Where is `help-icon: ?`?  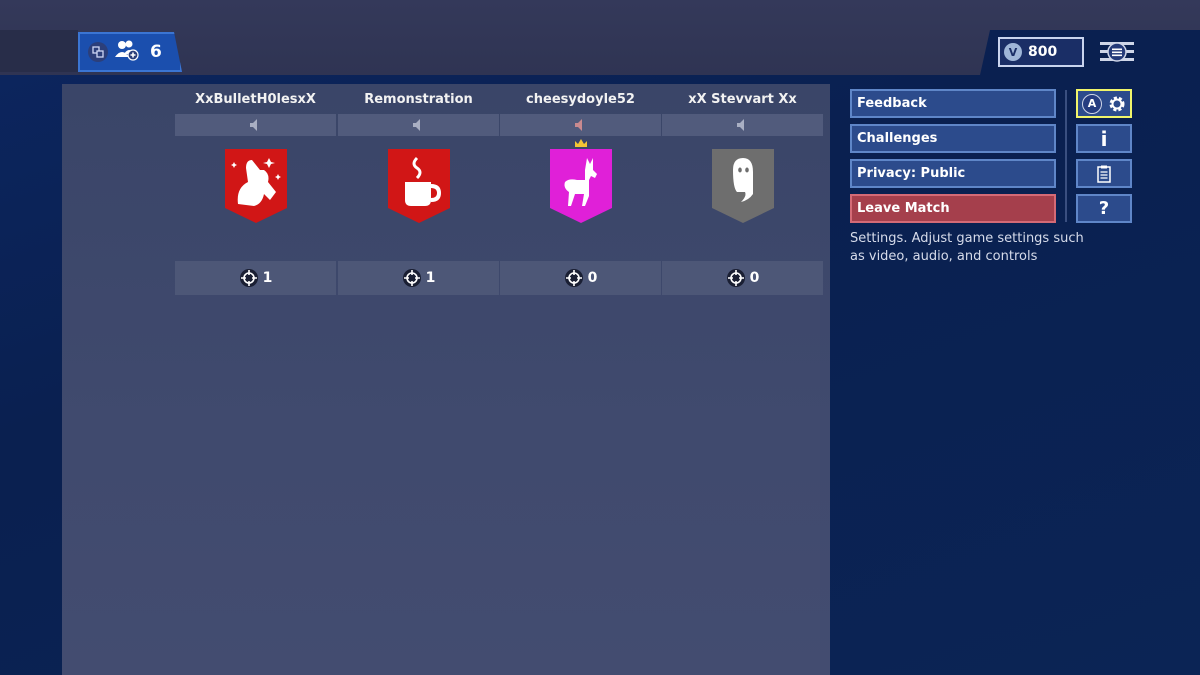 help-icon: ? is located at coordinates (1104, 208).